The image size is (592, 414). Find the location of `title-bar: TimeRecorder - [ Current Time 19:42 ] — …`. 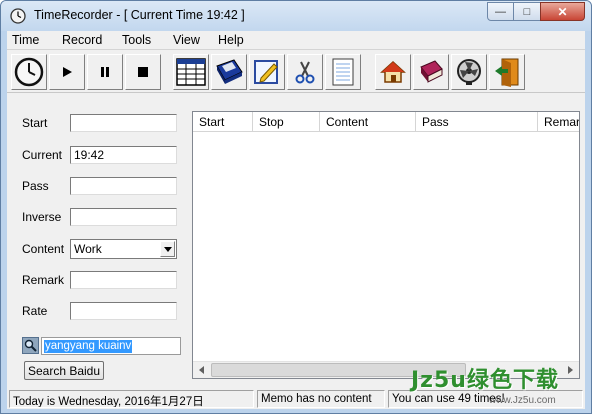

title-bar: TimeRecorder - [ Current Time 19:42 ] — … is located at coordinates (296, 16).